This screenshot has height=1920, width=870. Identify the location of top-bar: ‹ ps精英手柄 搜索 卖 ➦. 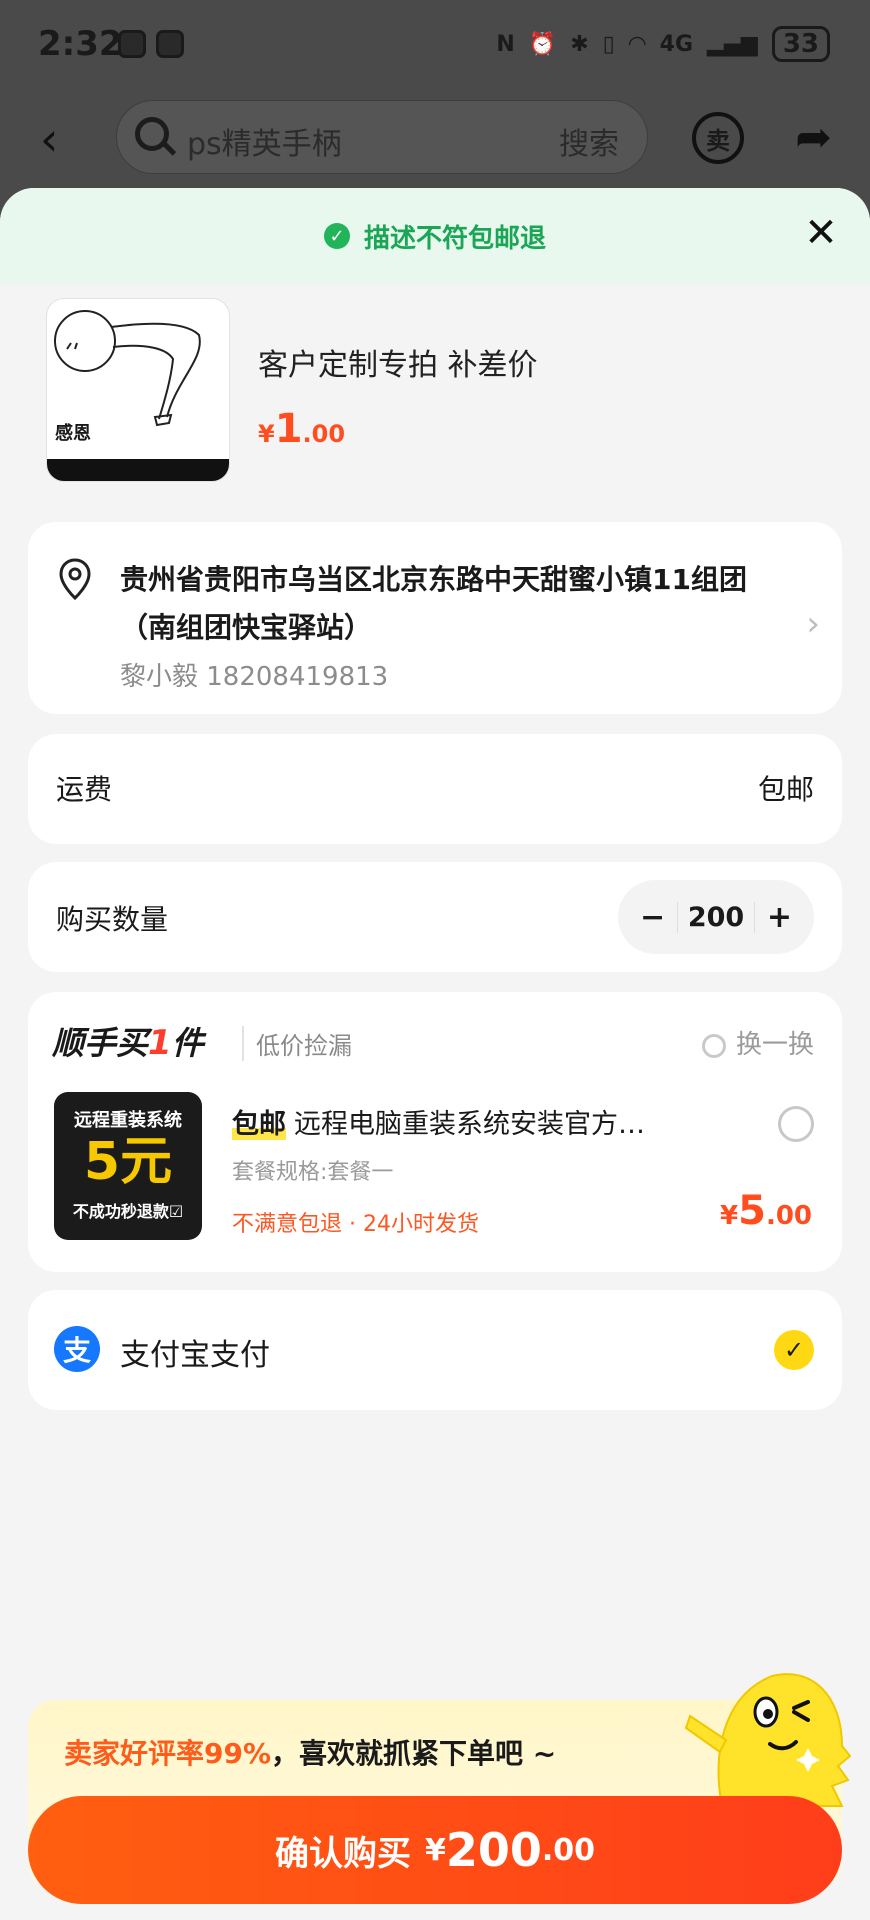
(435, 138).